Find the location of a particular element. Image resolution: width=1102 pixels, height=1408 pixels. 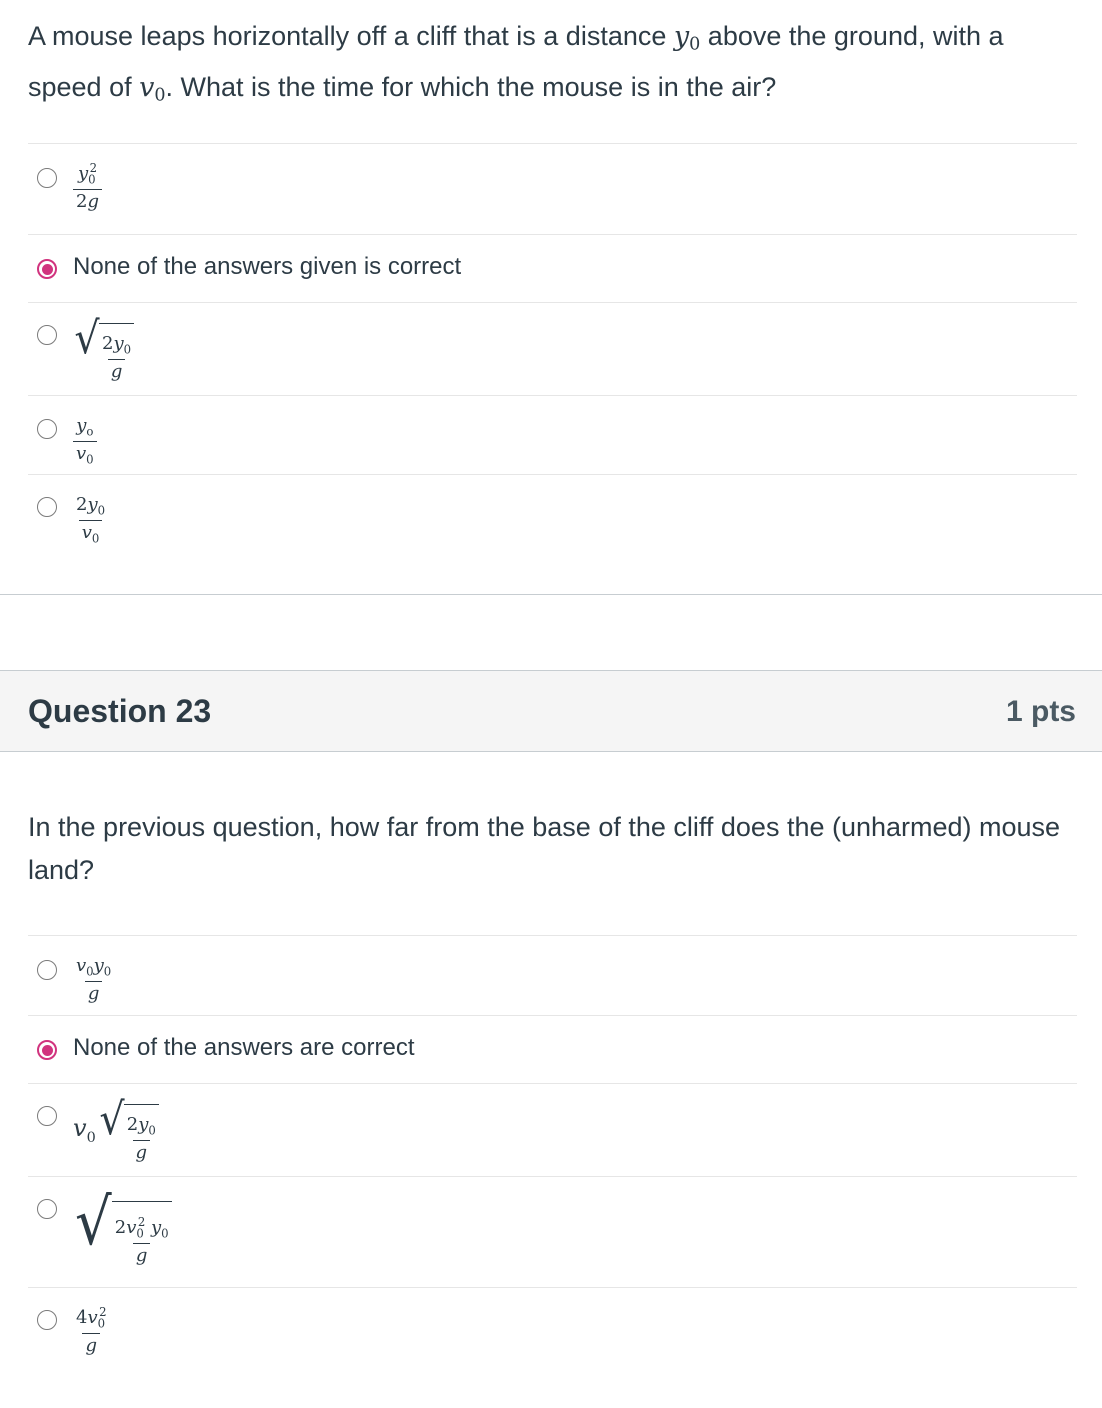

math-y0: y0 is located at coordinates (687, 38).